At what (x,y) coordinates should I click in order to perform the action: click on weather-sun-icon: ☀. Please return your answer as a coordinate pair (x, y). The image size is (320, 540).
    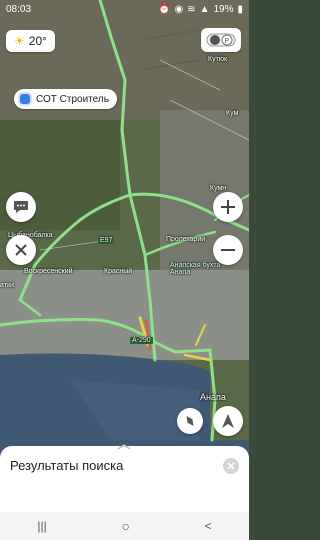
    Looking at the image, I should click on (19, 41).